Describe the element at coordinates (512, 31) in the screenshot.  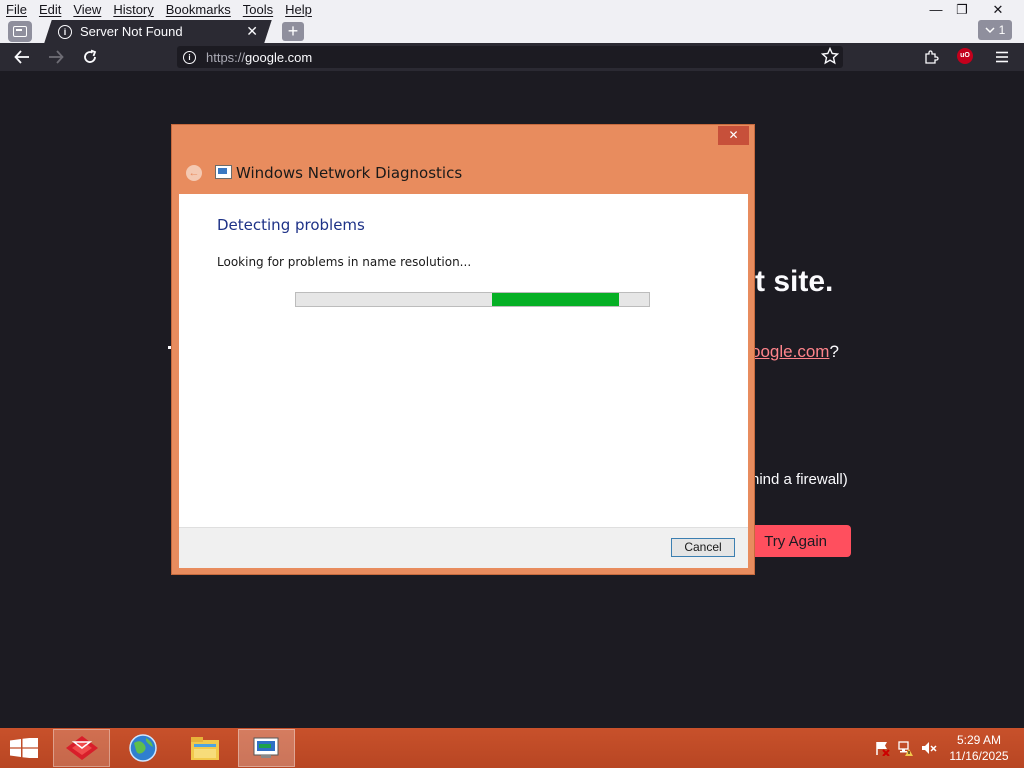
I see `tab-strip: i Server Not Found ✕ + 1` at that location.